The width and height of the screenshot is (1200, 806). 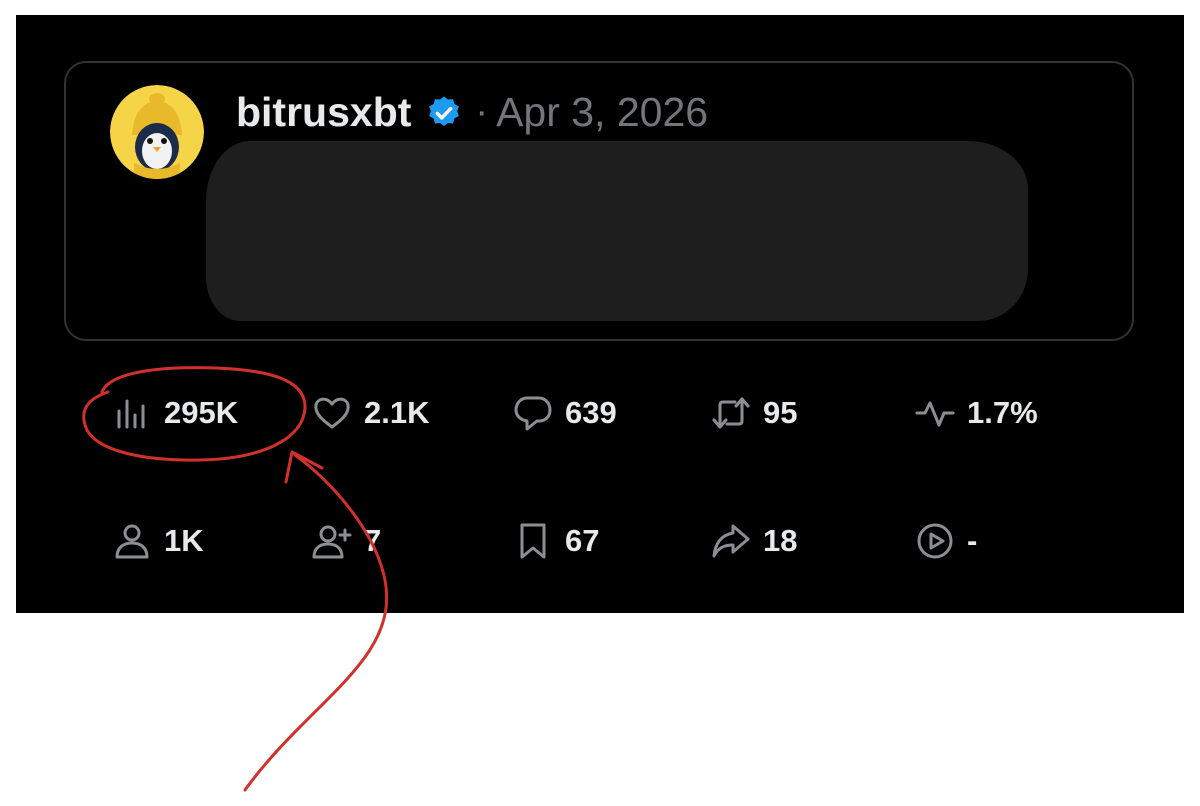 I want to click on stat-value: 67, so click(x=582, y=540).